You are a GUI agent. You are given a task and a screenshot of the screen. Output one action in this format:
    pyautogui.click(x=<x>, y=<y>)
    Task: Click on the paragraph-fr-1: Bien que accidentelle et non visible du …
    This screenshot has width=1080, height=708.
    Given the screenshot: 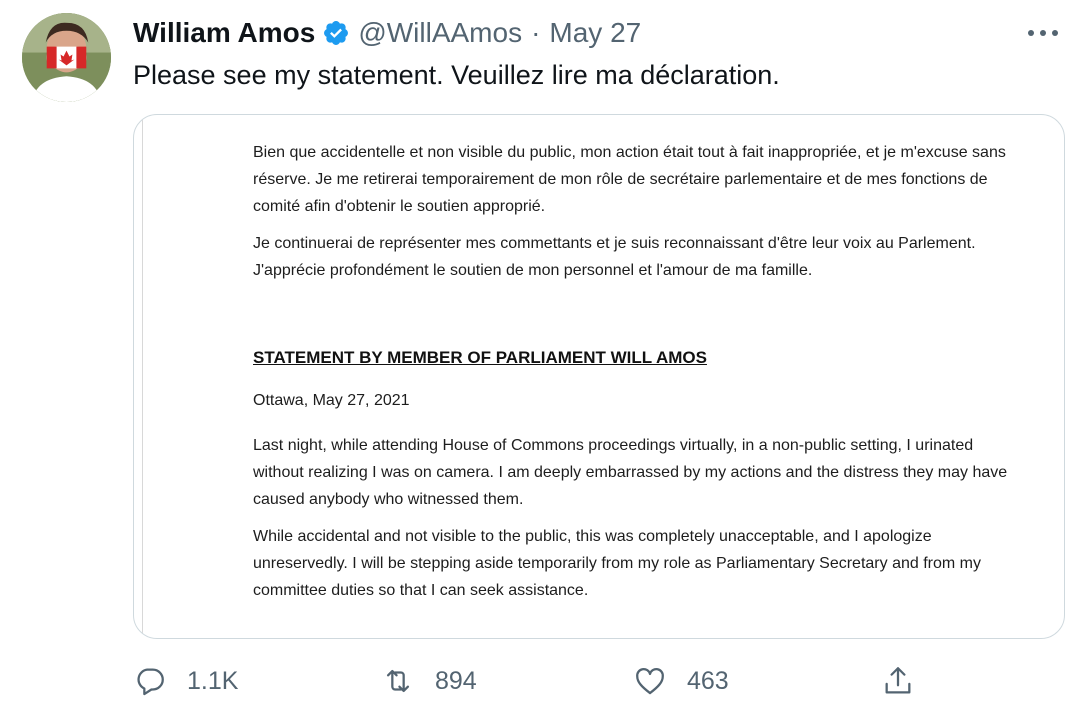 What is the action you would take?
    pyautogui.click(x=629, y=179)
    